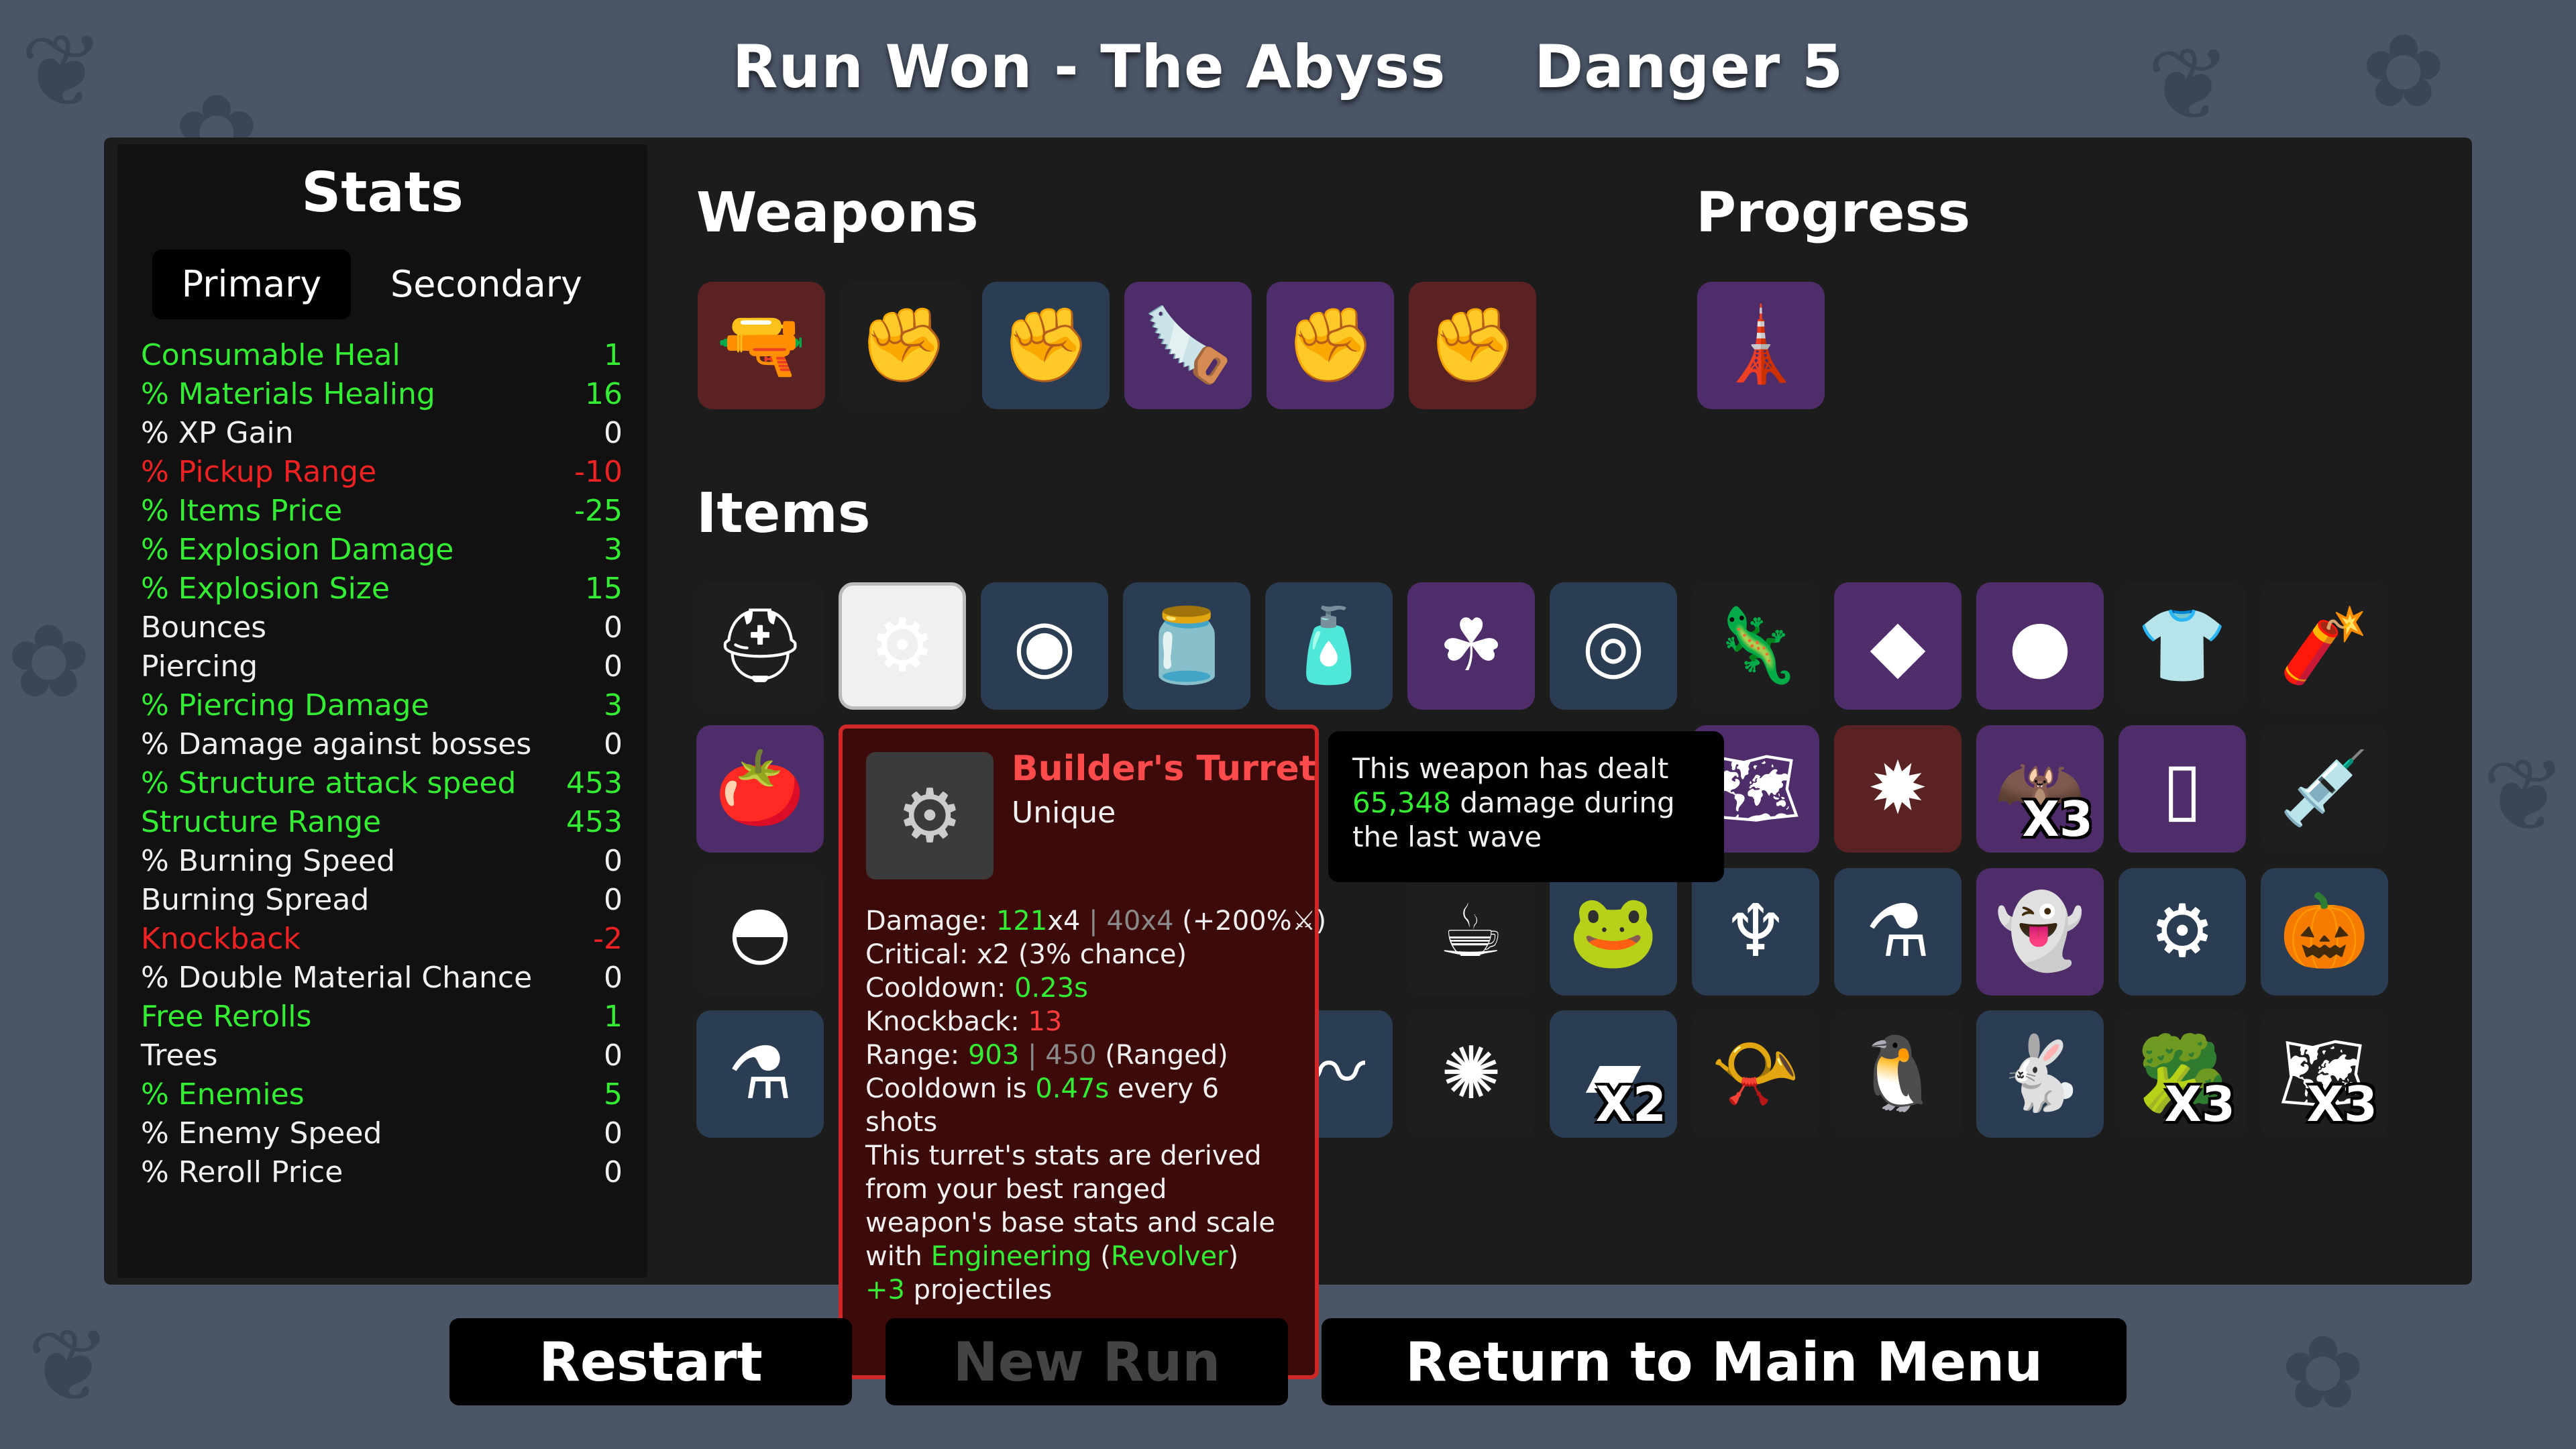  What do you see at coordinates (1329, 646) in the screenshot?
I see `item-slot: 🧴` at bounding box center [1329, 646].